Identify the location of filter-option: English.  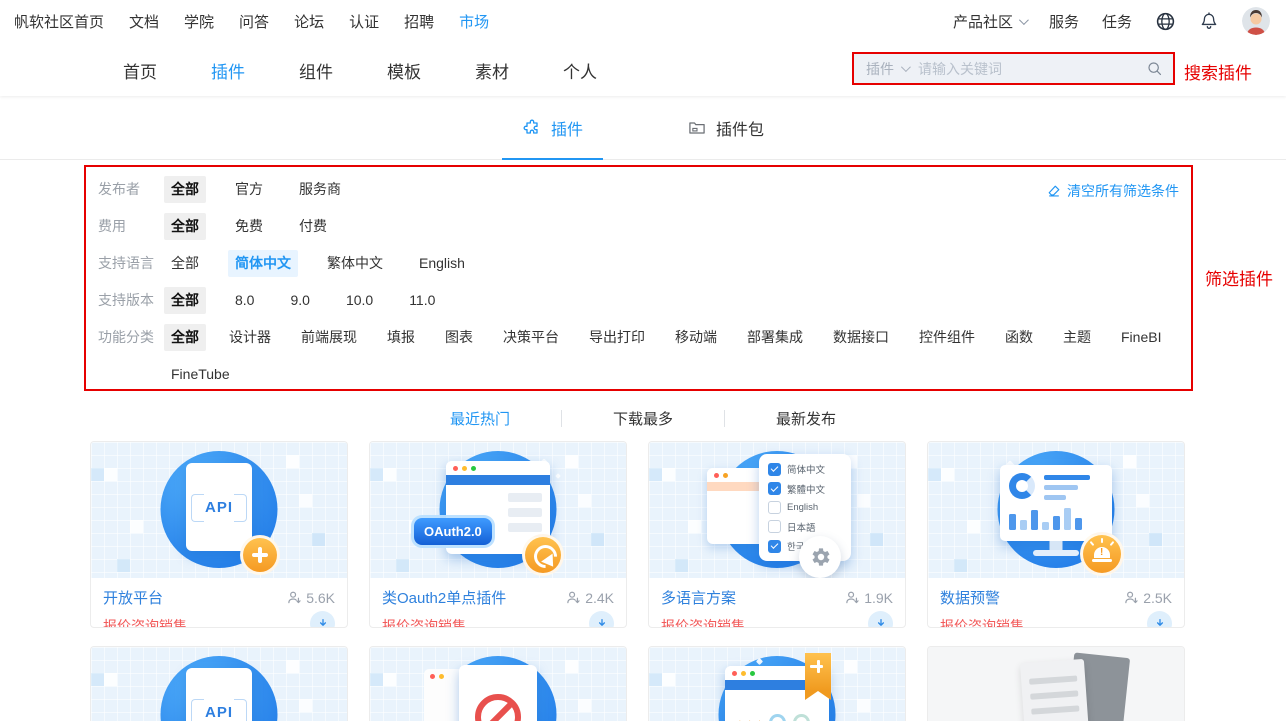
(442, 263).